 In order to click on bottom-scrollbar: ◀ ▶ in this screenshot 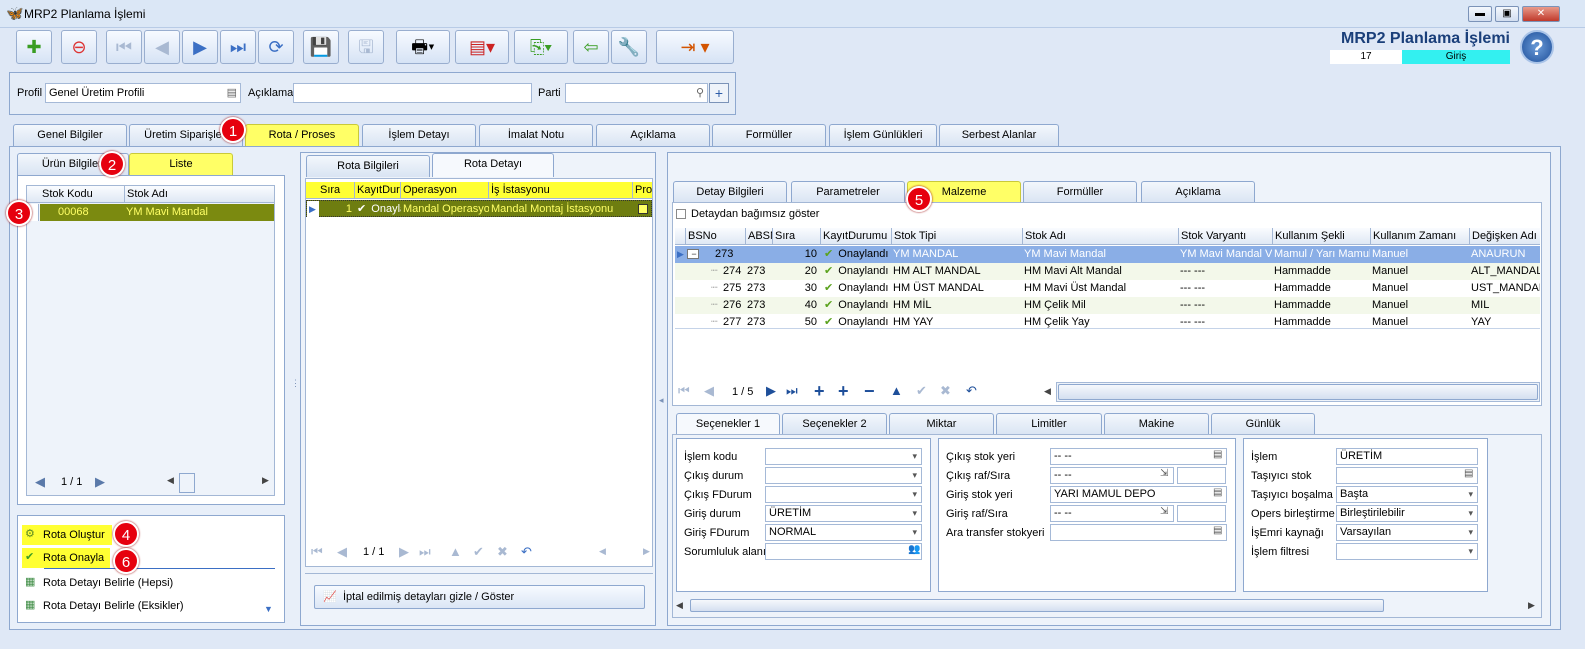, I will do `click(1107, 606)`.